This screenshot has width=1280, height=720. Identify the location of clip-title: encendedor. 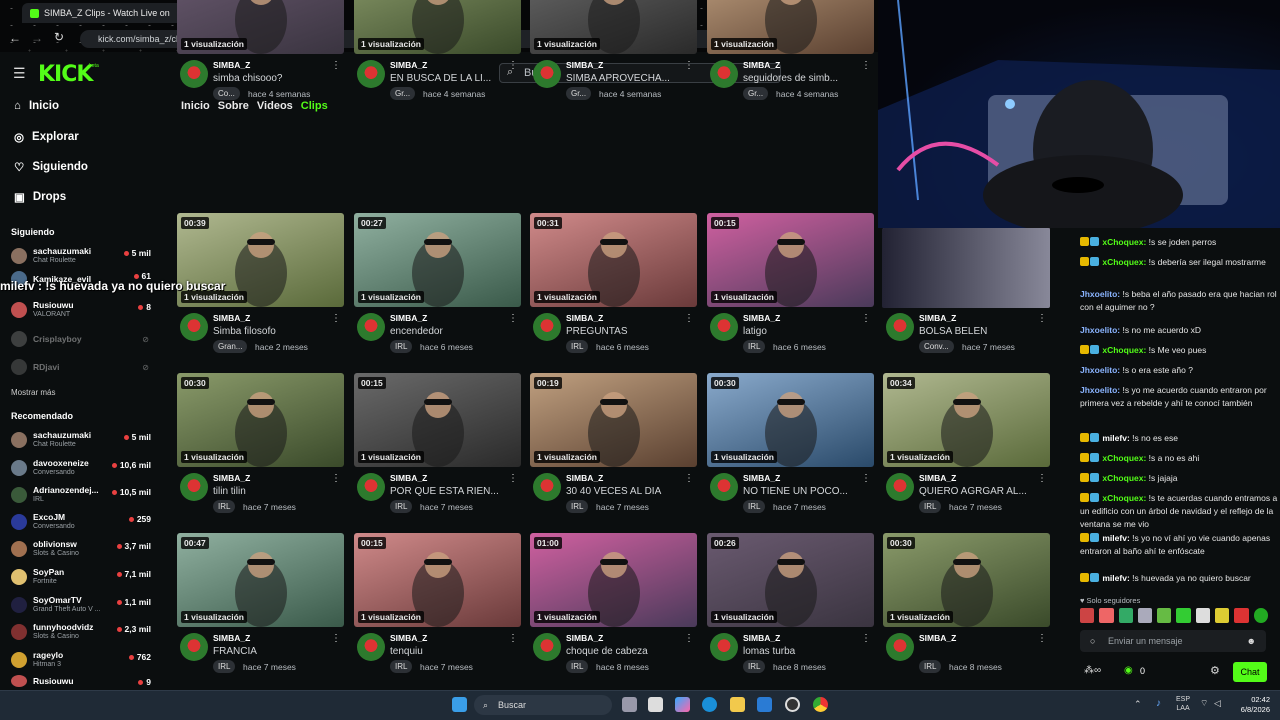
(416, 331).